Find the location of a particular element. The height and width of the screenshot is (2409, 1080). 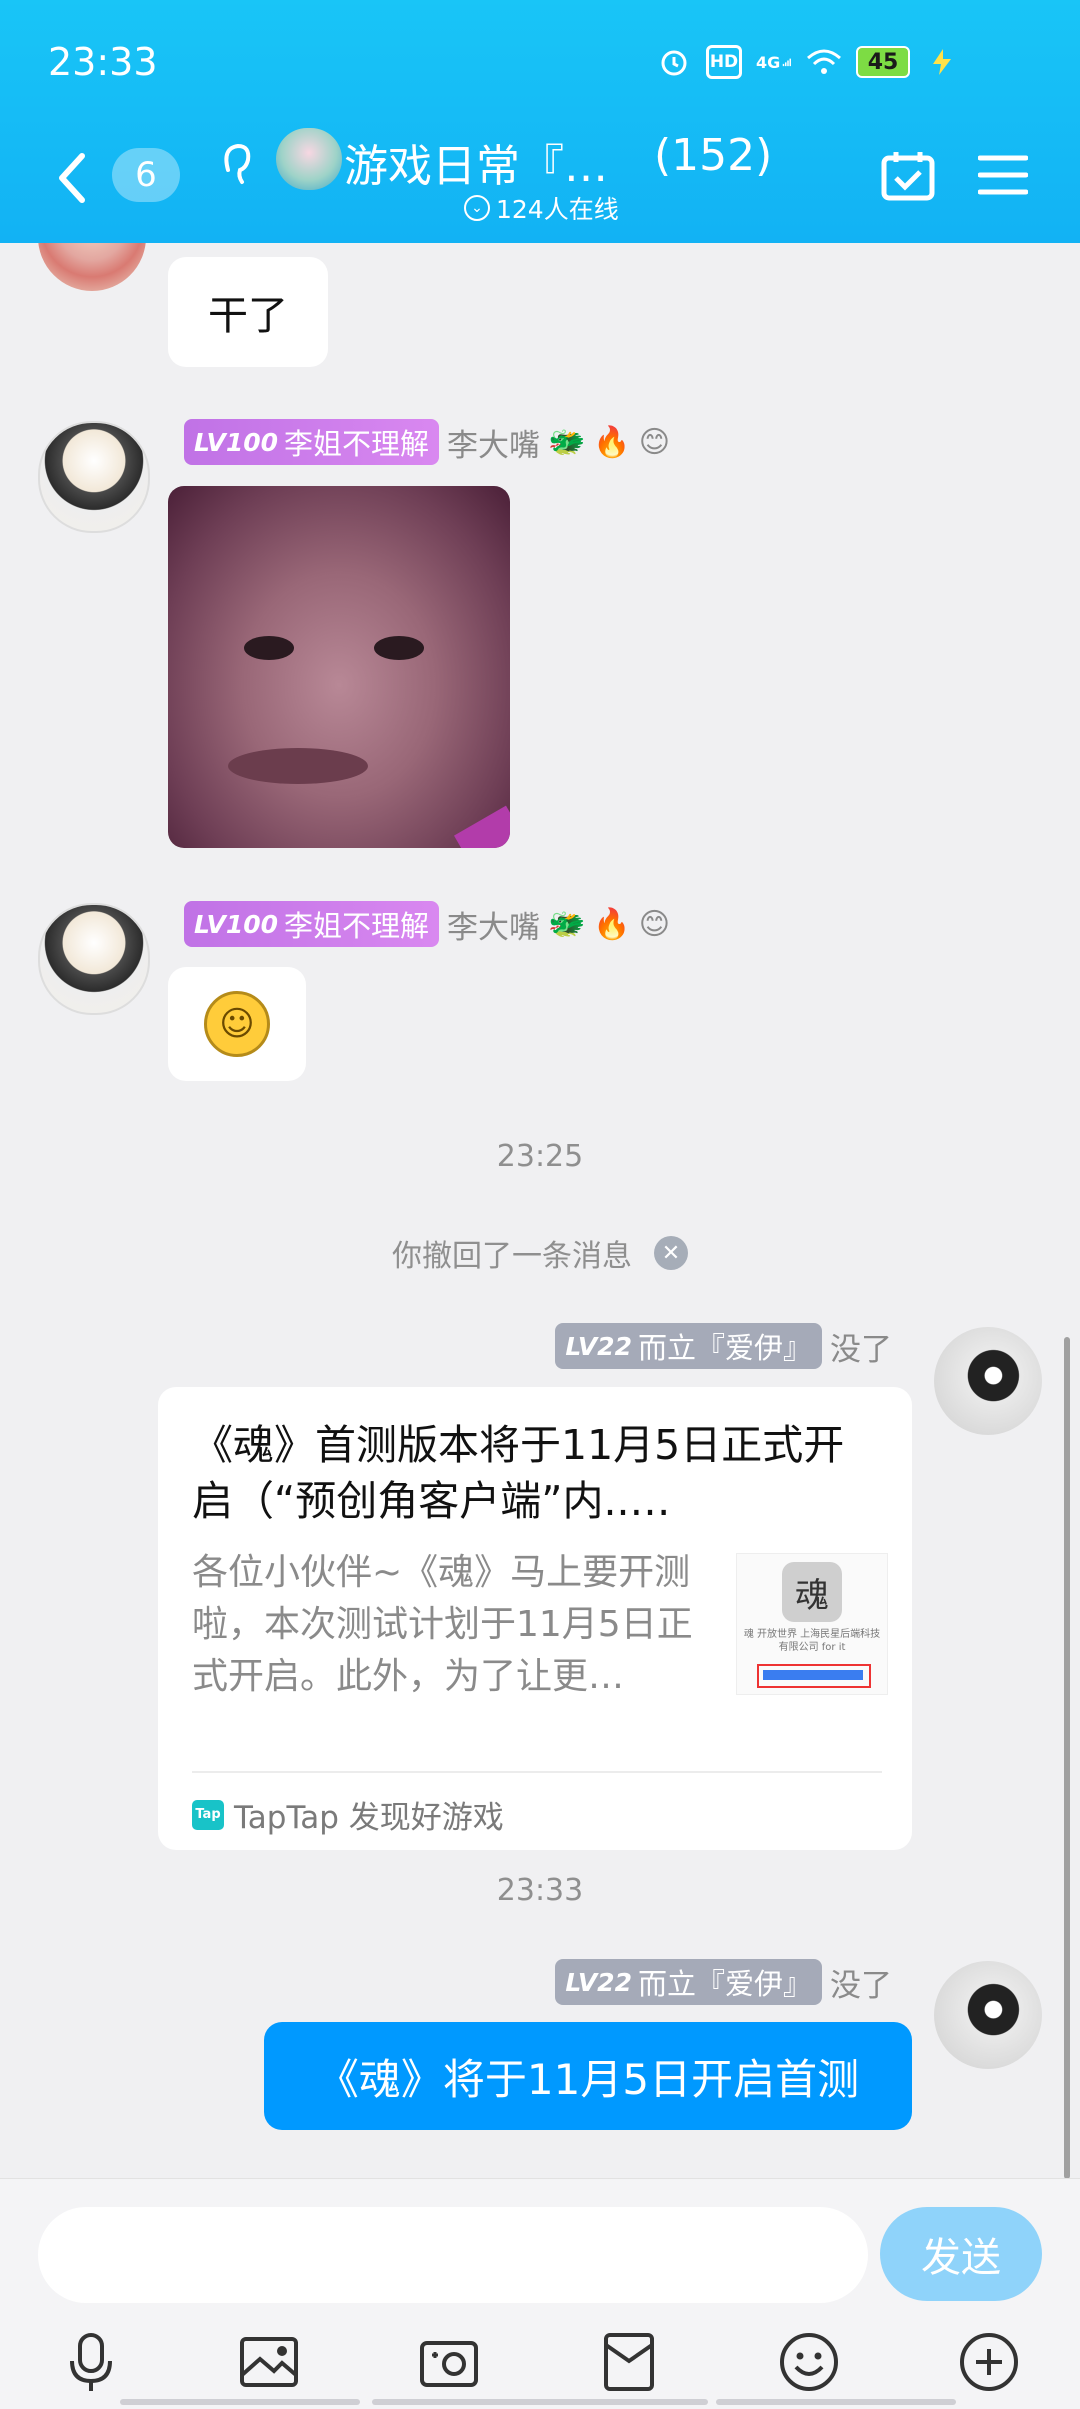

back-button is located at coordinates (72, 178).